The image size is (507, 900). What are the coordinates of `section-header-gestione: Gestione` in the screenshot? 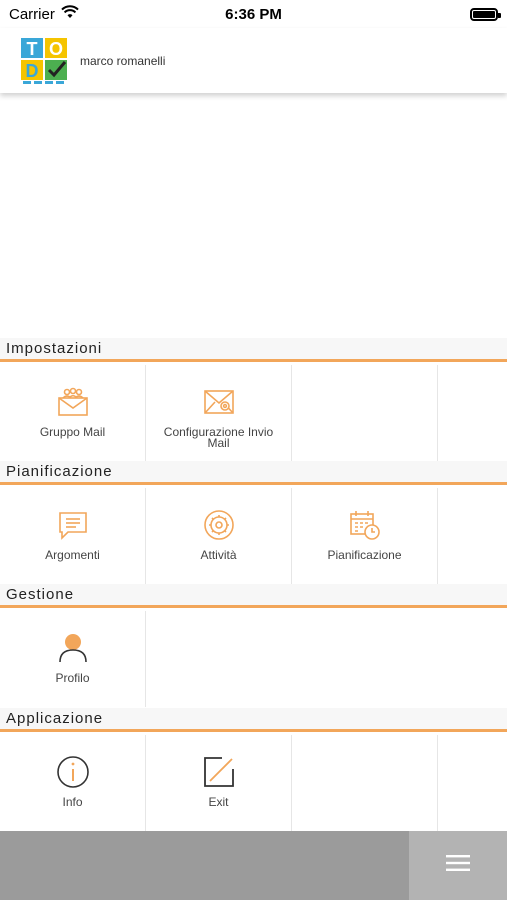 It's located at (253, 596).